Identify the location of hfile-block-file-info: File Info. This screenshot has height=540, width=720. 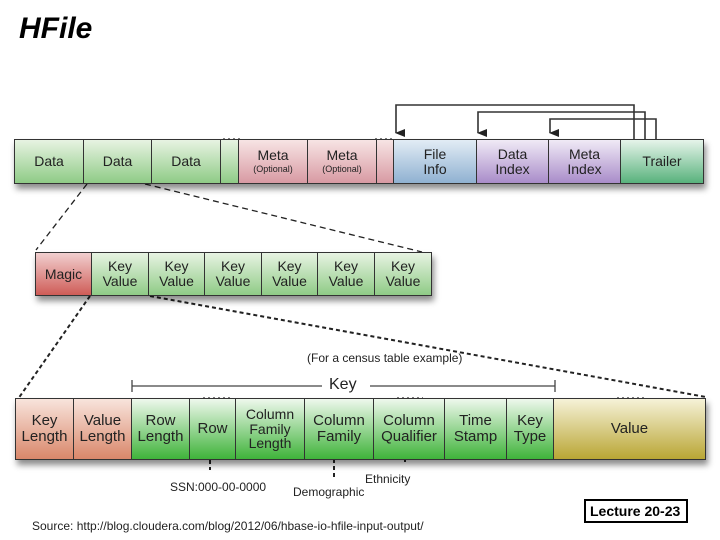
(435, 161).